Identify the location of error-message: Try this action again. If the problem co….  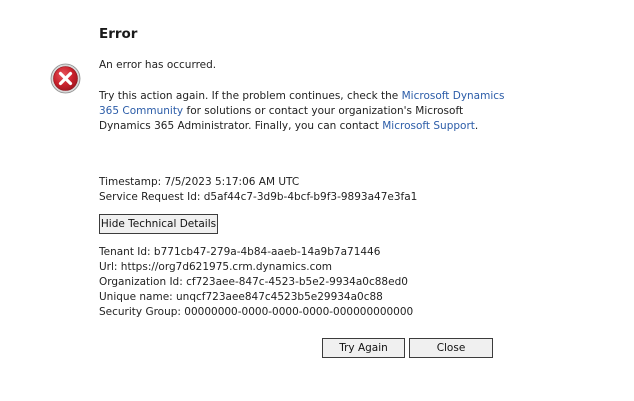
(302, 111).